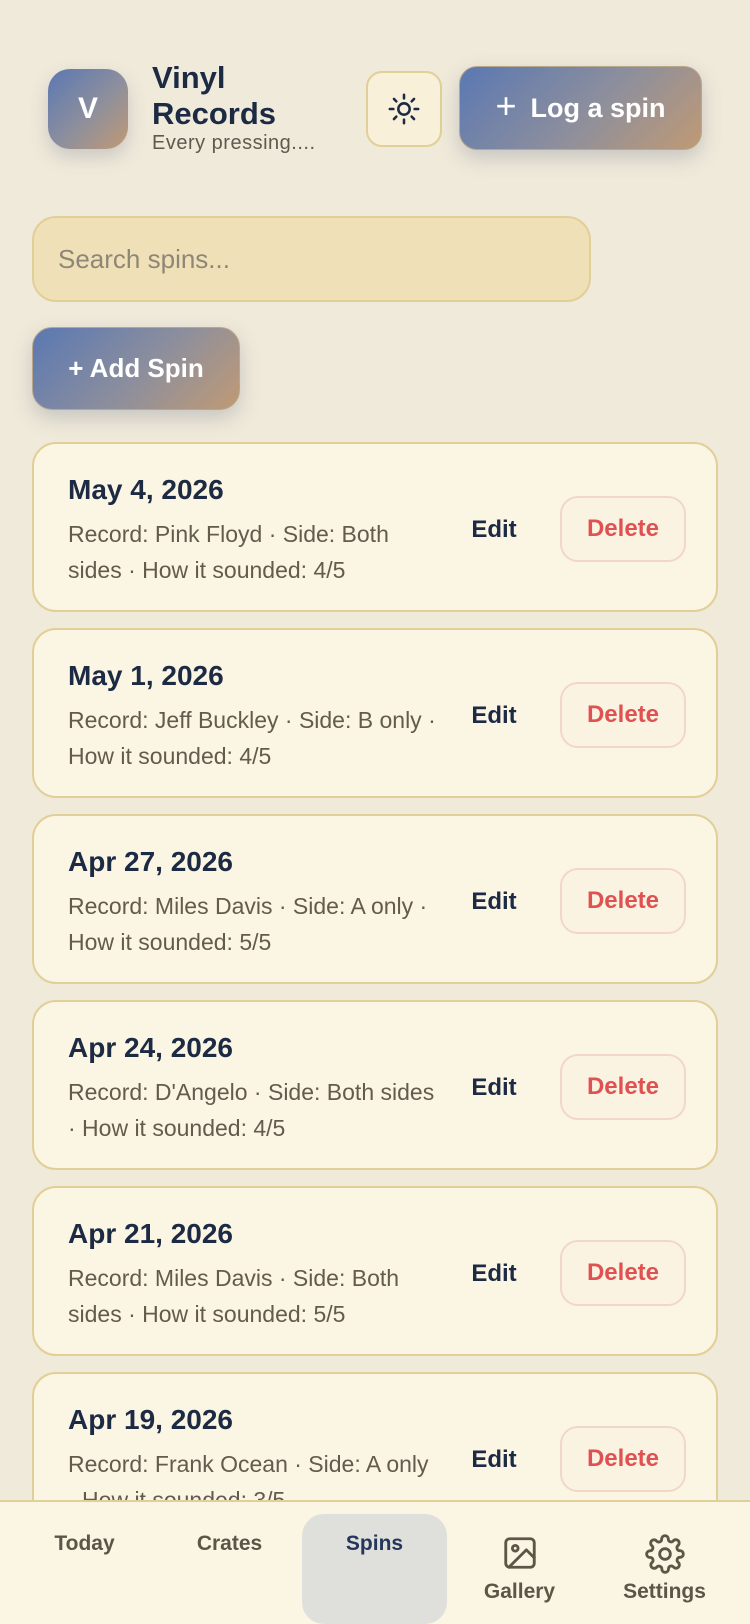 The width and height of the screenshot is (750, 1624). Describe the element at coordinates (229, 1569) in the screenshot. I see `nav-item-crates: Crates` at that location.